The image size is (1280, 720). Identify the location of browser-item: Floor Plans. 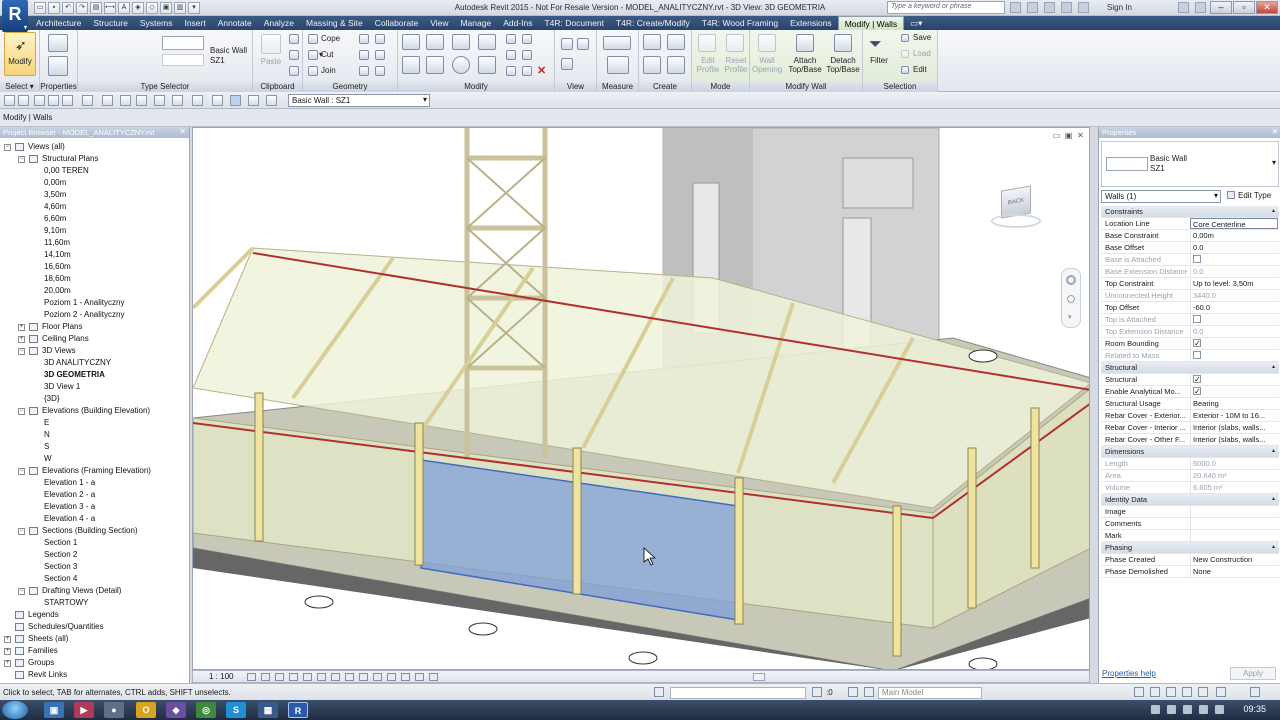
(62, 327).